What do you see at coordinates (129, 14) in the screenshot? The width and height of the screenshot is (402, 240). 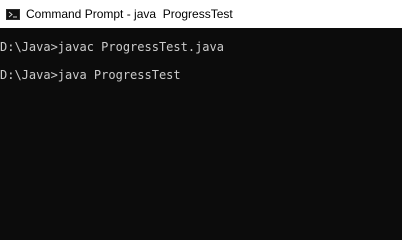 I see `window-title: Command Prompt - java ProgressTest` at bounding box center [129, 14].